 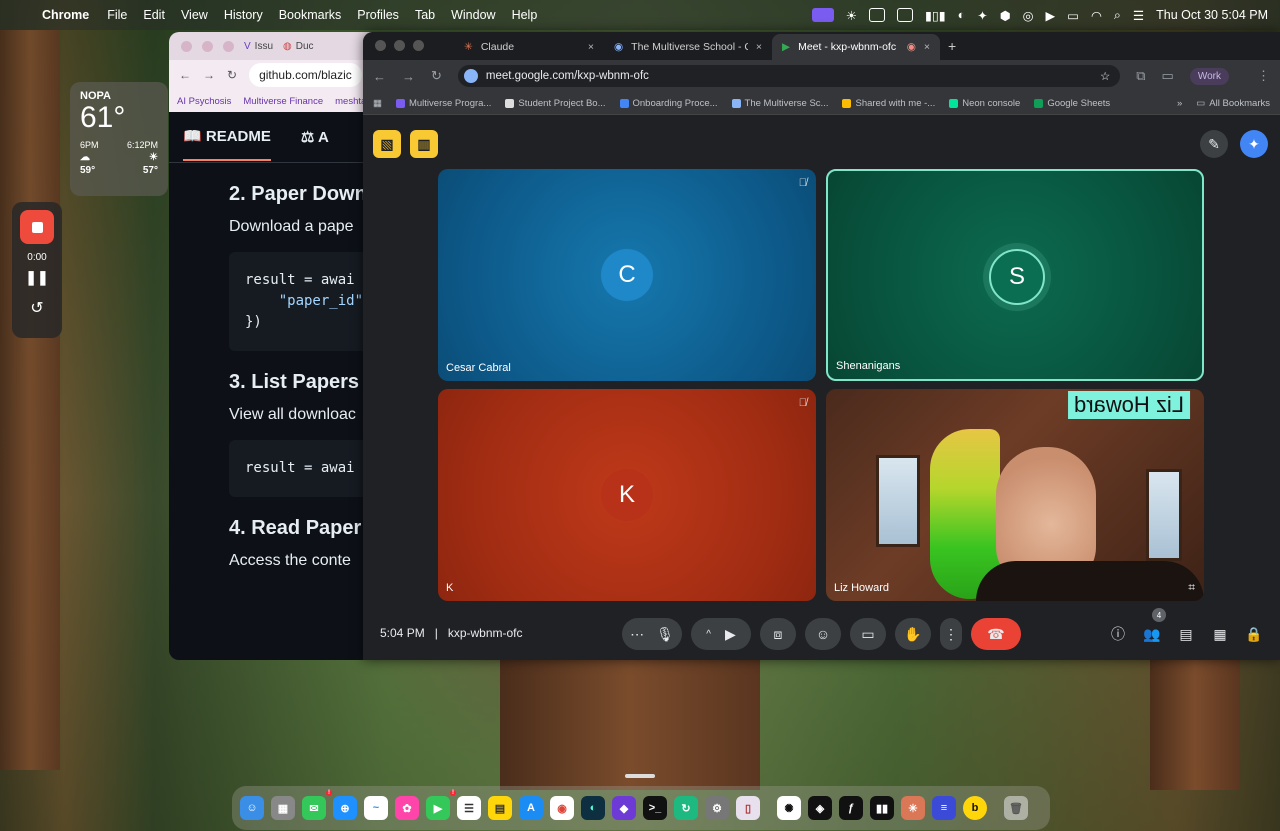 What do you see at coordinates (298, 46) in the screenshot?
I see `browser-tab: ◍ Duc` at bounding box center [298, 46].